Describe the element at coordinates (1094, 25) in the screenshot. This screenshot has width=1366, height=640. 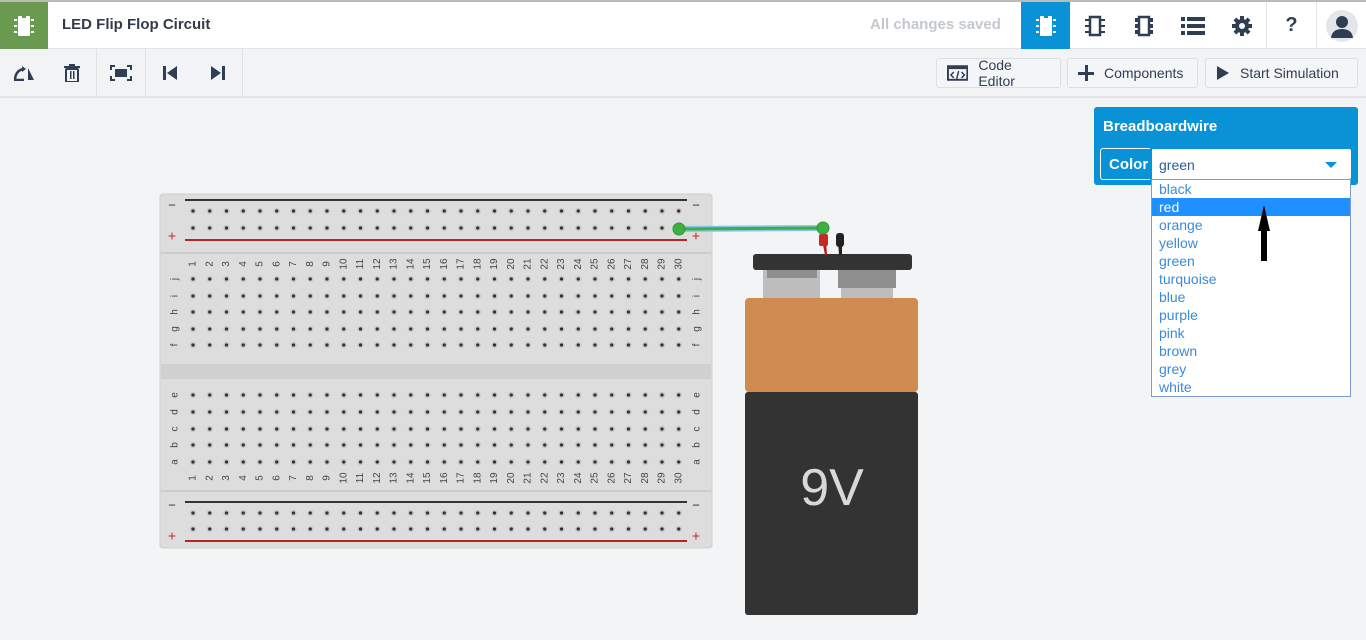
I see `schematic-view-button` at that location.